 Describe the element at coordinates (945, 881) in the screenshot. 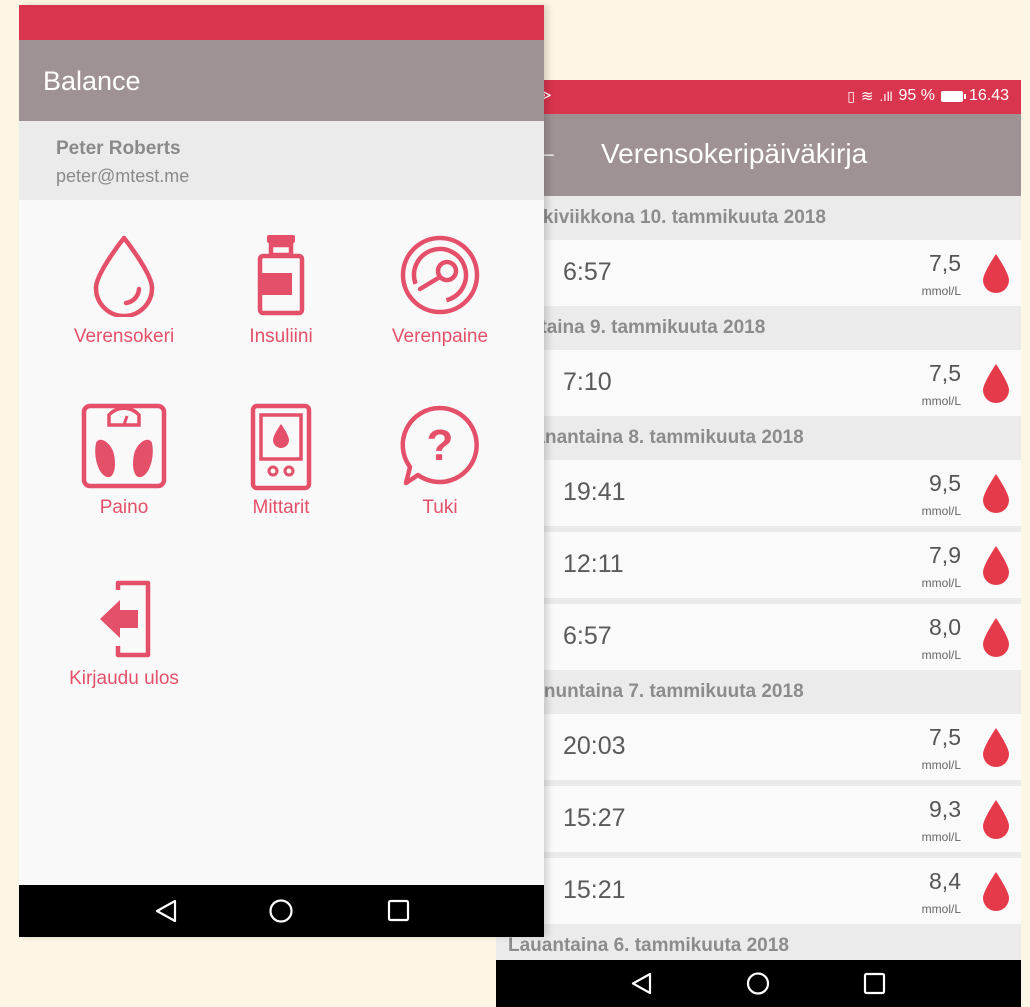

I see `entry-value: 8,4` at that location.